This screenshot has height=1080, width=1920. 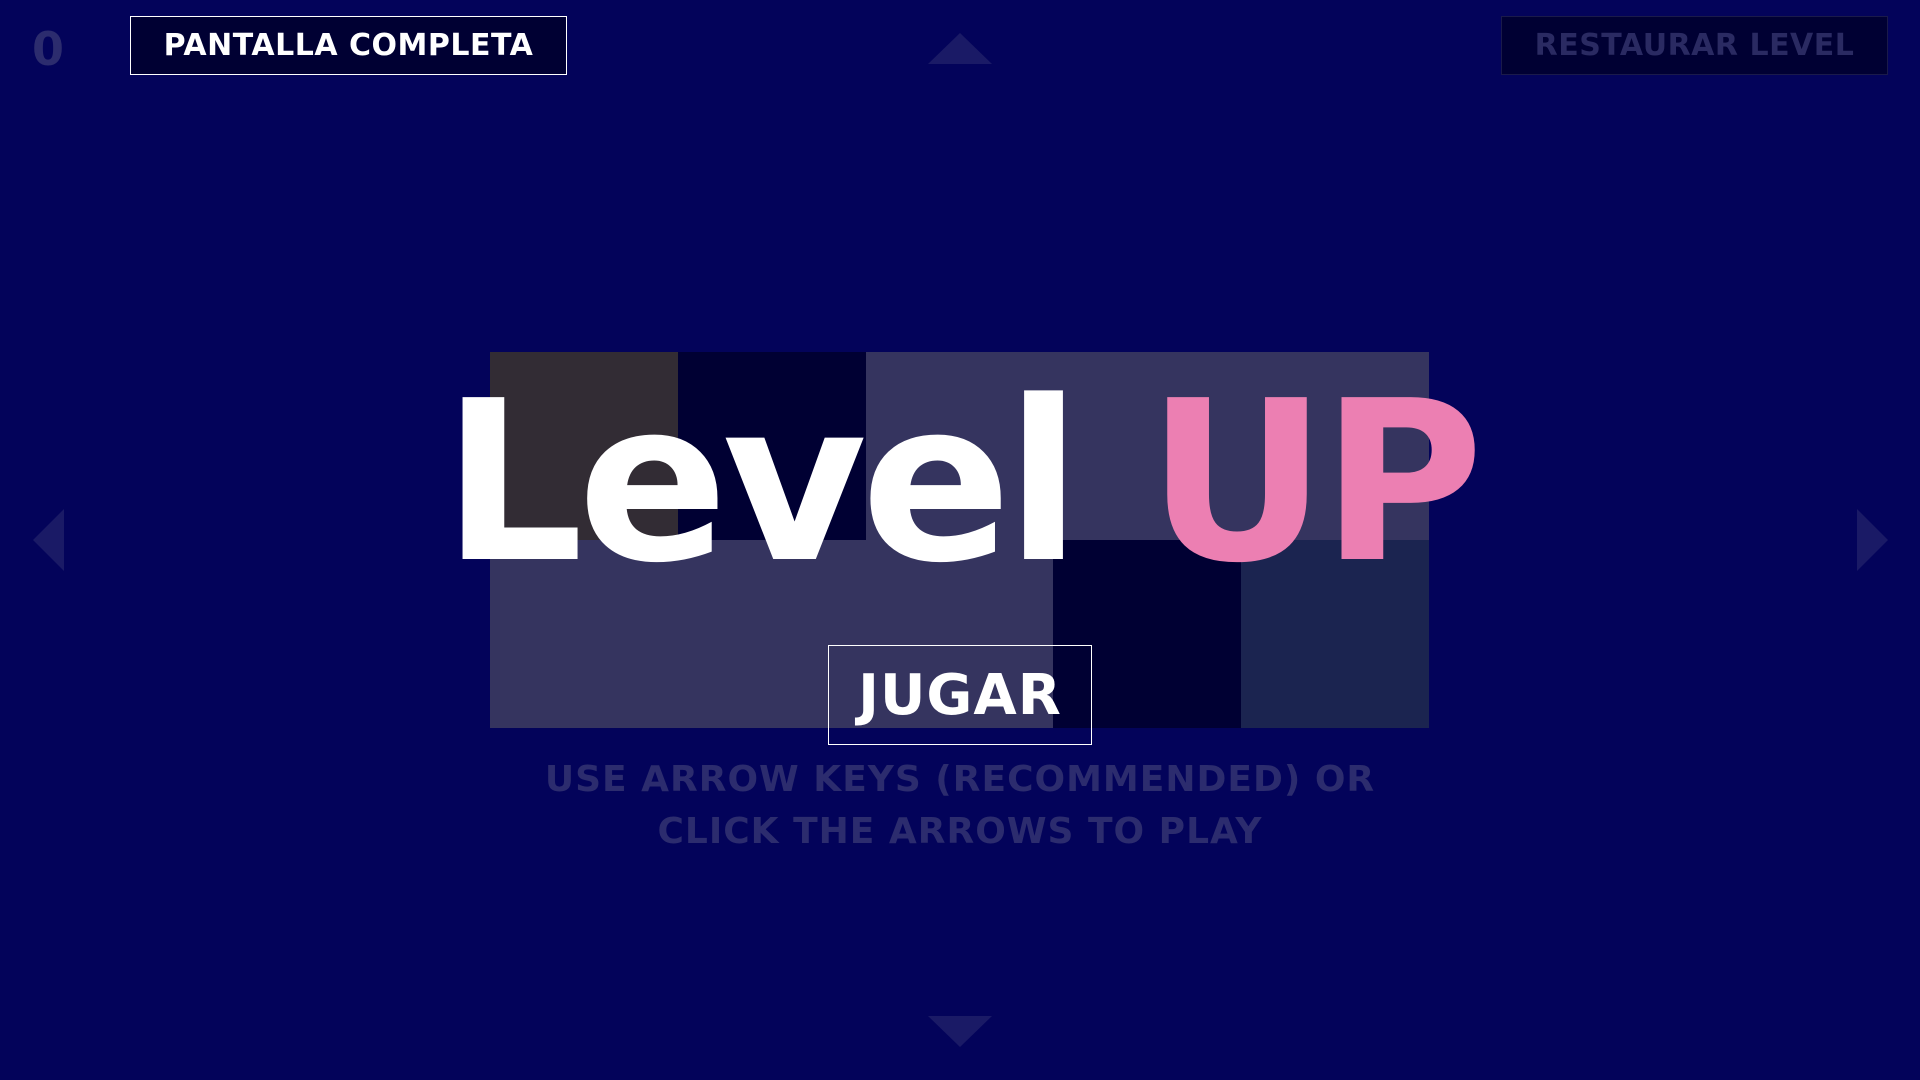 What do you see at coordinates (960, 779) in the screenshot?
I see `instructions-line-1: USE ARROW KEYS (RECOMMENDED) OR` at bounding box center [960, 779].